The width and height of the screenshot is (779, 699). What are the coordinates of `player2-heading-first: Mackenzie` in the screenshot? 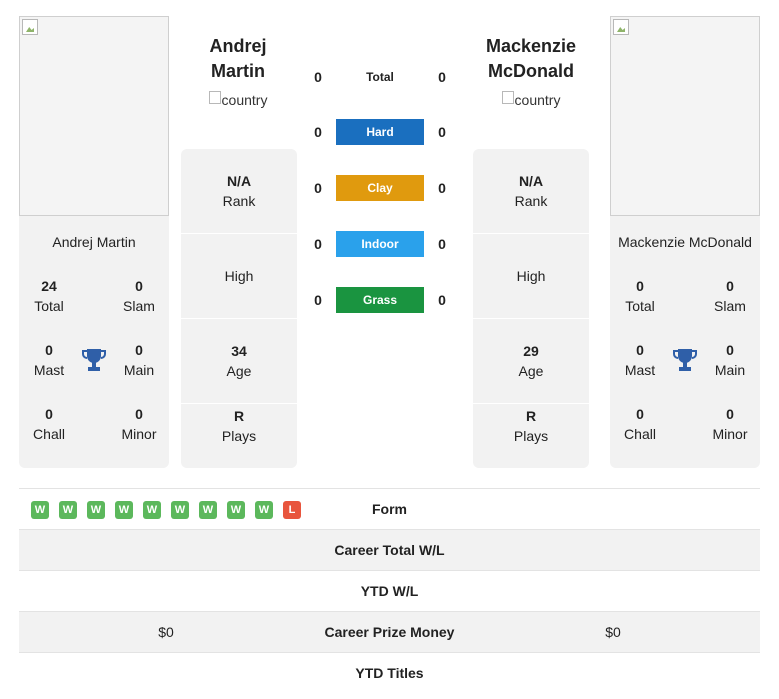 It's located at (531, 46).